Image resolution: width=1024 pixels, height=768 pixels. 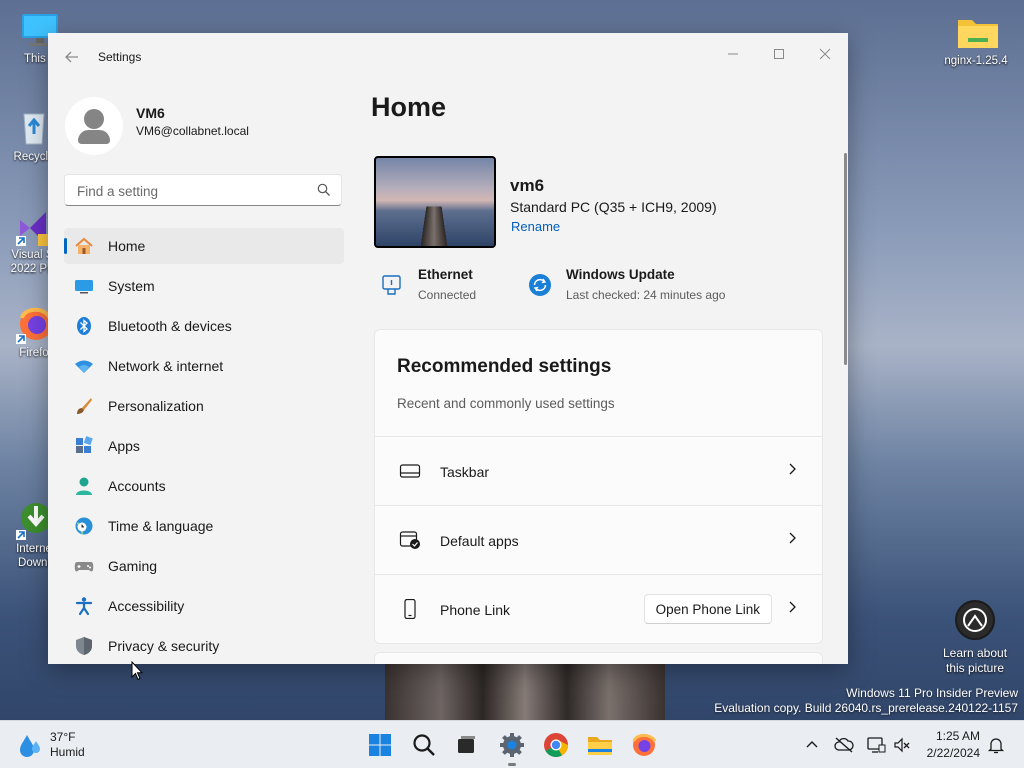 I want to click on learn-about-line1: Learn about, so click(x=975, y=653).